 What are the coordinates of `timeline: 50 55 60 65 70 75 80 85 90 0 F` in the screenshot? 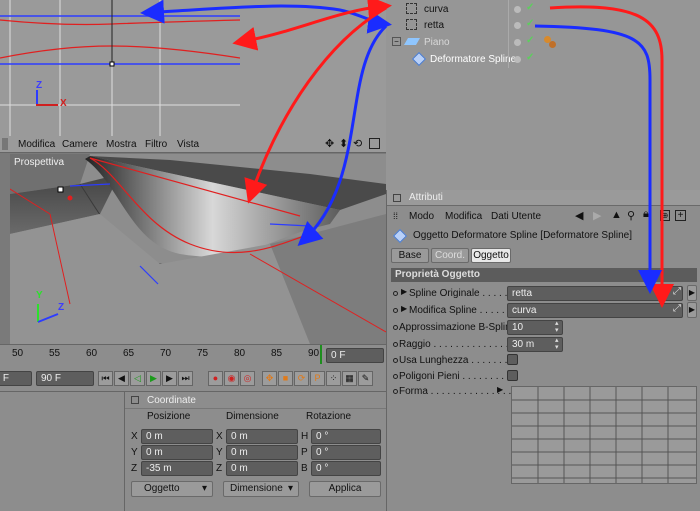 It's located at (193, 354).